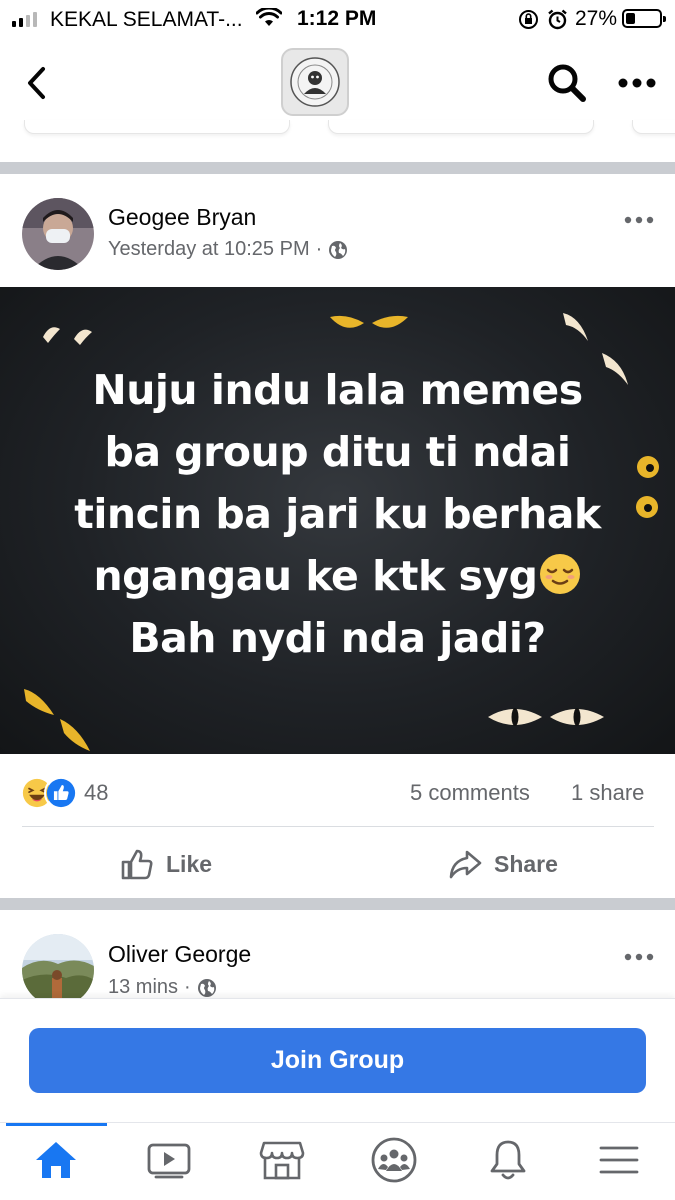 Image resolution: width=675 pixels, height=1200 pixels. I want to click on status-bar: KEKAL SELAMAT-... 1:12 PM 27%, so click(337, 19).